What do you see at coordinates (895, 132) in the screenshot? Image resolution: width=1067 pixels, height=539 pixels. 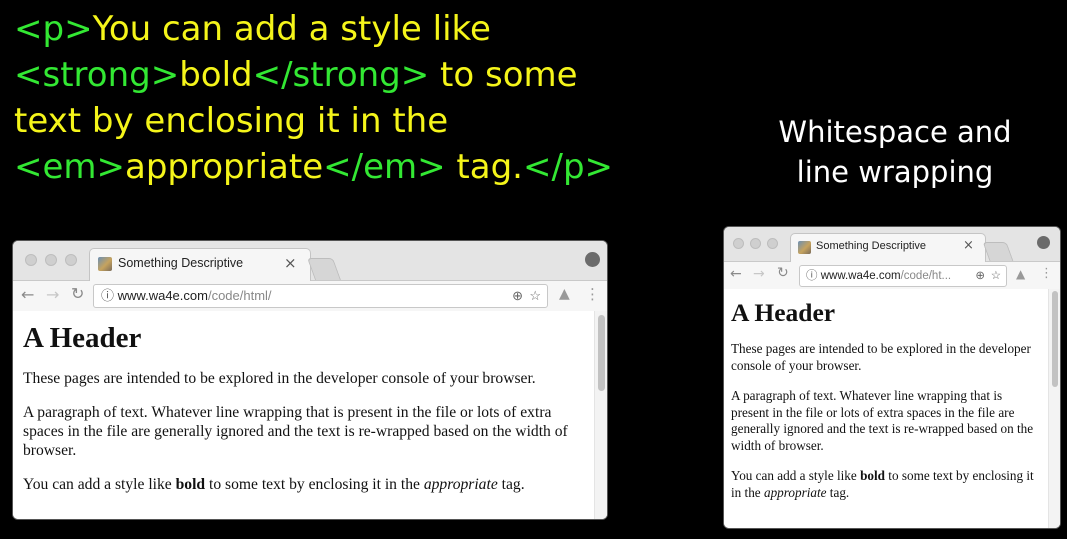 I see `caption-line-1: Whitespace and` at bounding box center [895, 132].